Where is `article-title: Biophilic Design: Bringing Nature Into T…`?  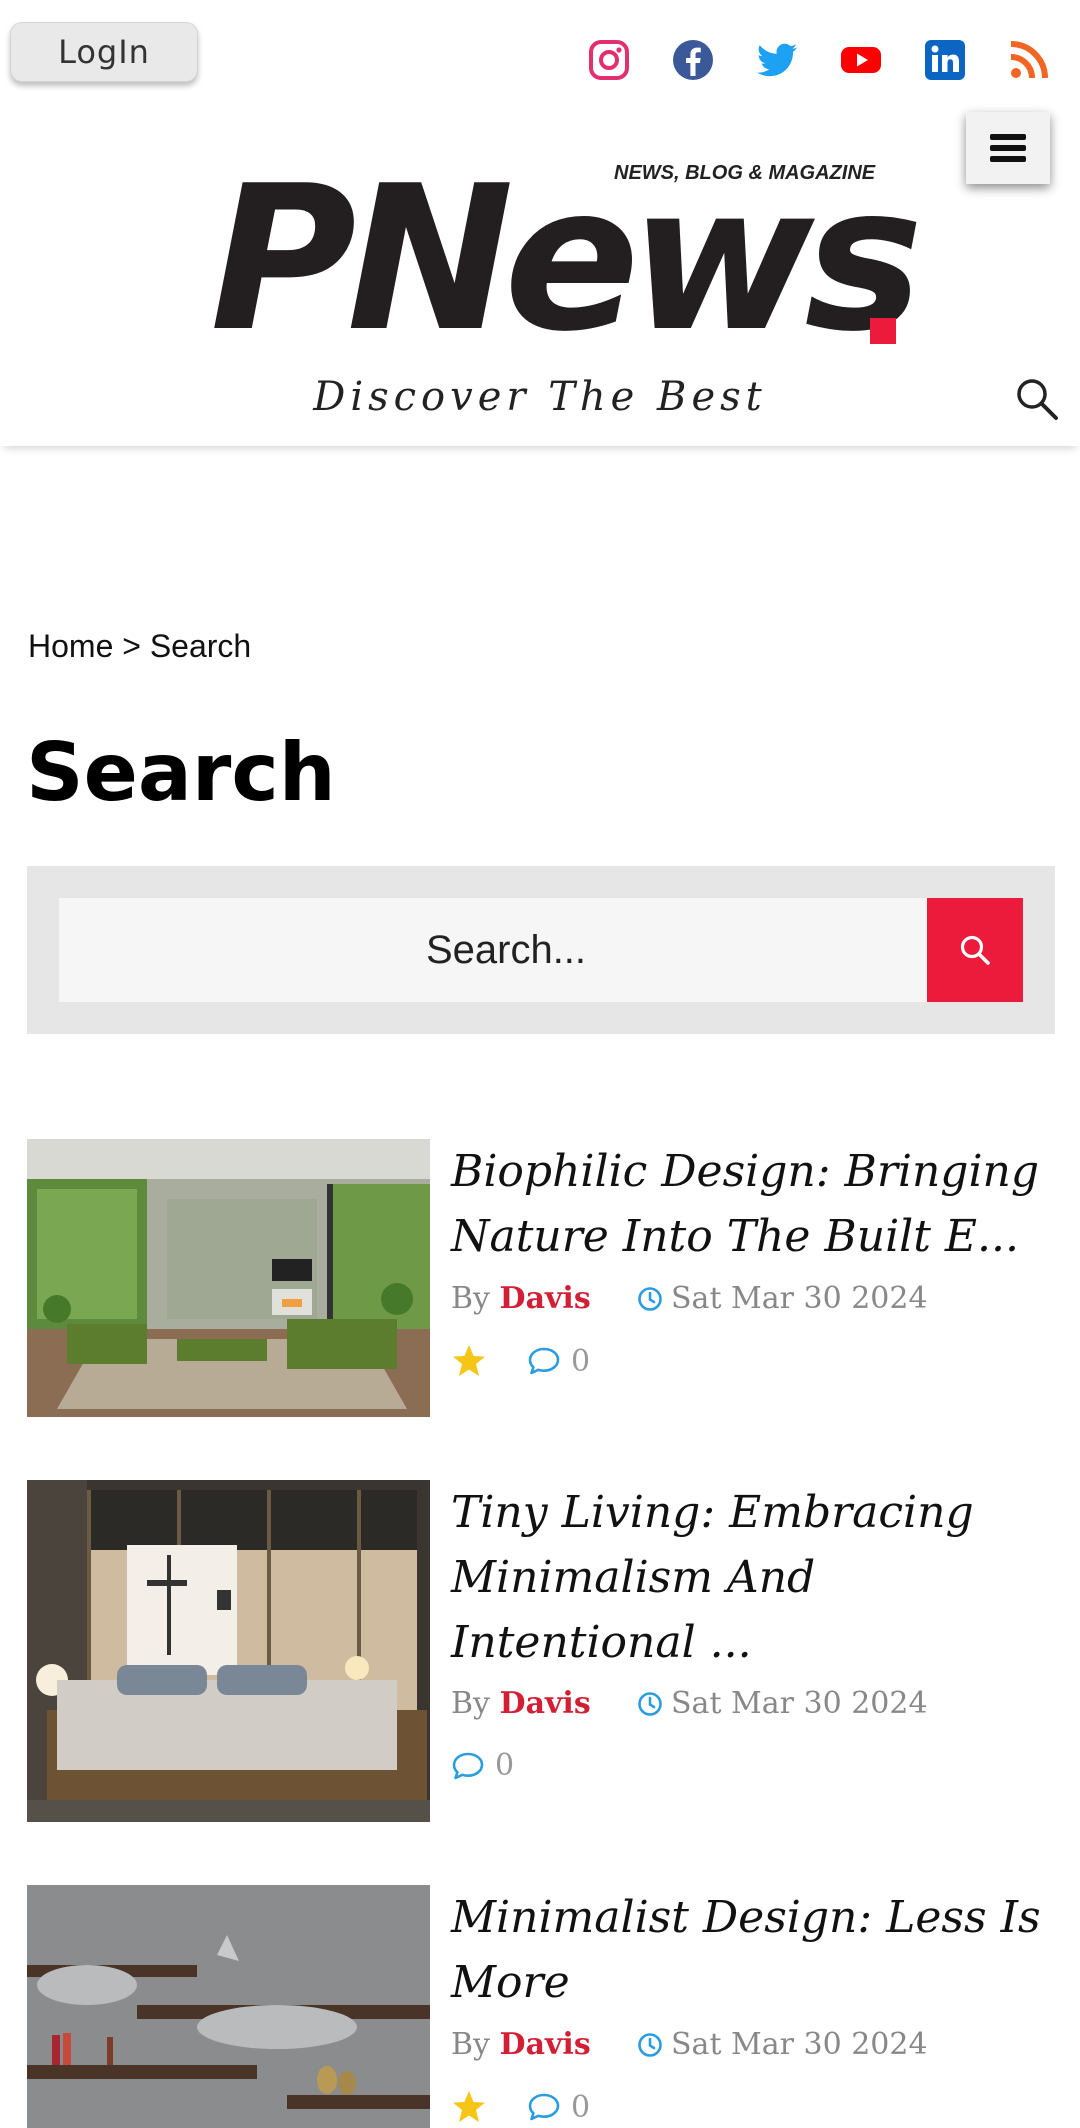
article-title: Biophilic Design: Bringing Nature Into T… is located at coordinates (751, 1204).